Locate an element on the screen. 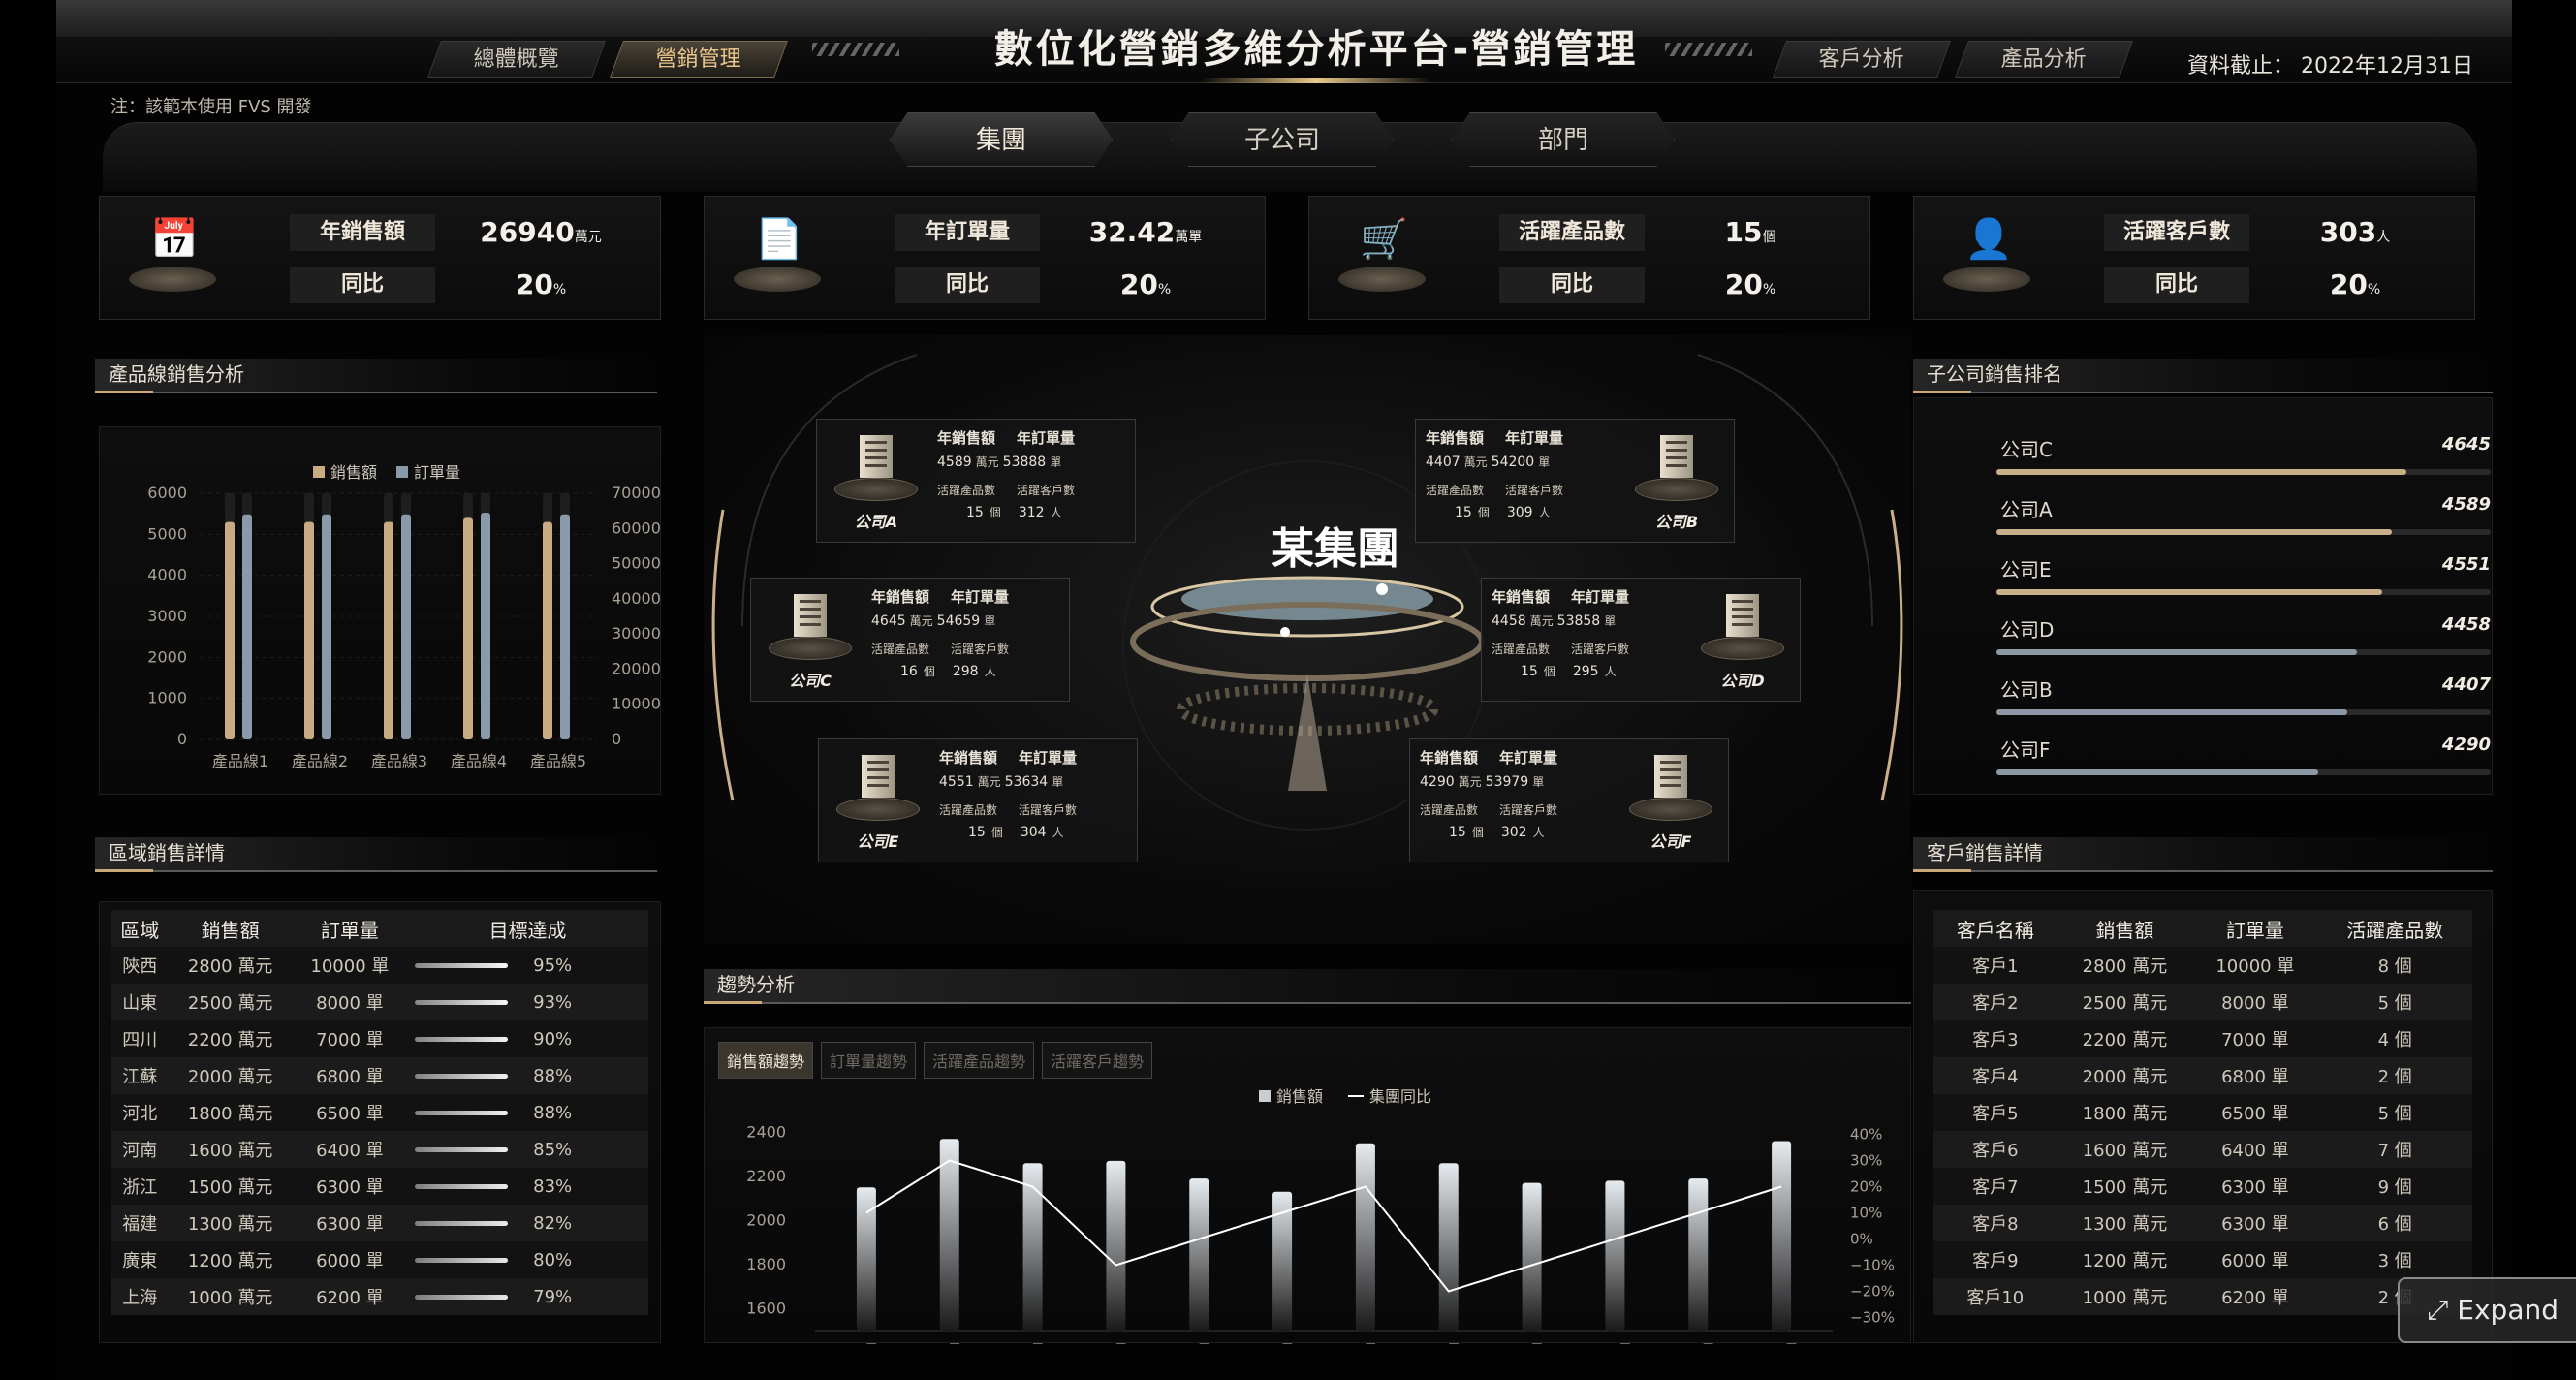 The width and height of the screenshot is (2576, 1380). company-card: 公司C 年銷售額 年訂單量 4645 萬元 54659 單活躍產品數 活躍客戶數 16 個 298 人 is located at coordinates (910, 640).